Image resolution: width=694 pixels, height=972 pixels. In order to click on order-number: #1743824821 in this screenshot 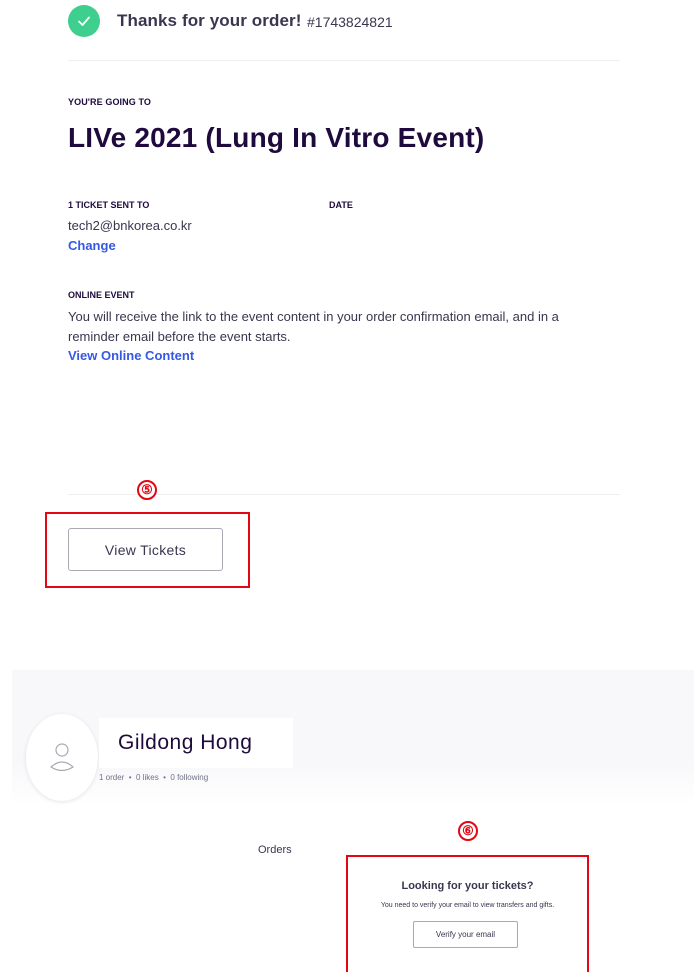, I will do `click(350, 22)`.